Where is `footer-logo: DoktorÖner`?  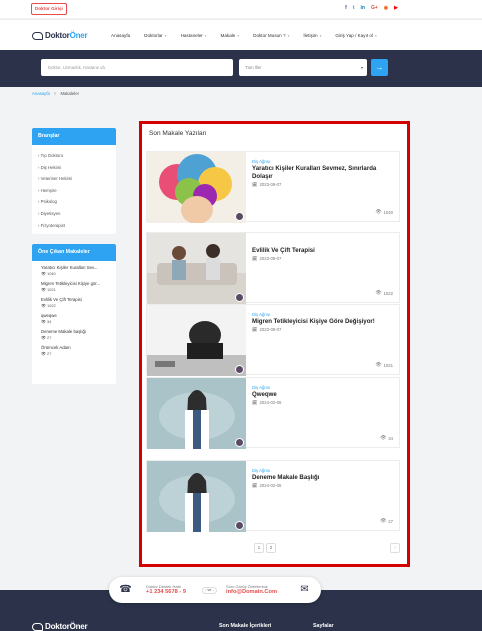
footer-logo: DoktorÖner is located at coordinates (60, 626).